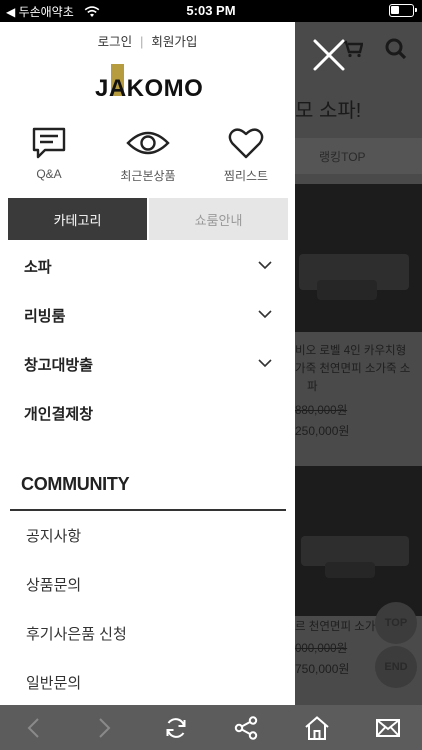  I want to click on product-old-price: 880,000원, so click(321, 411).